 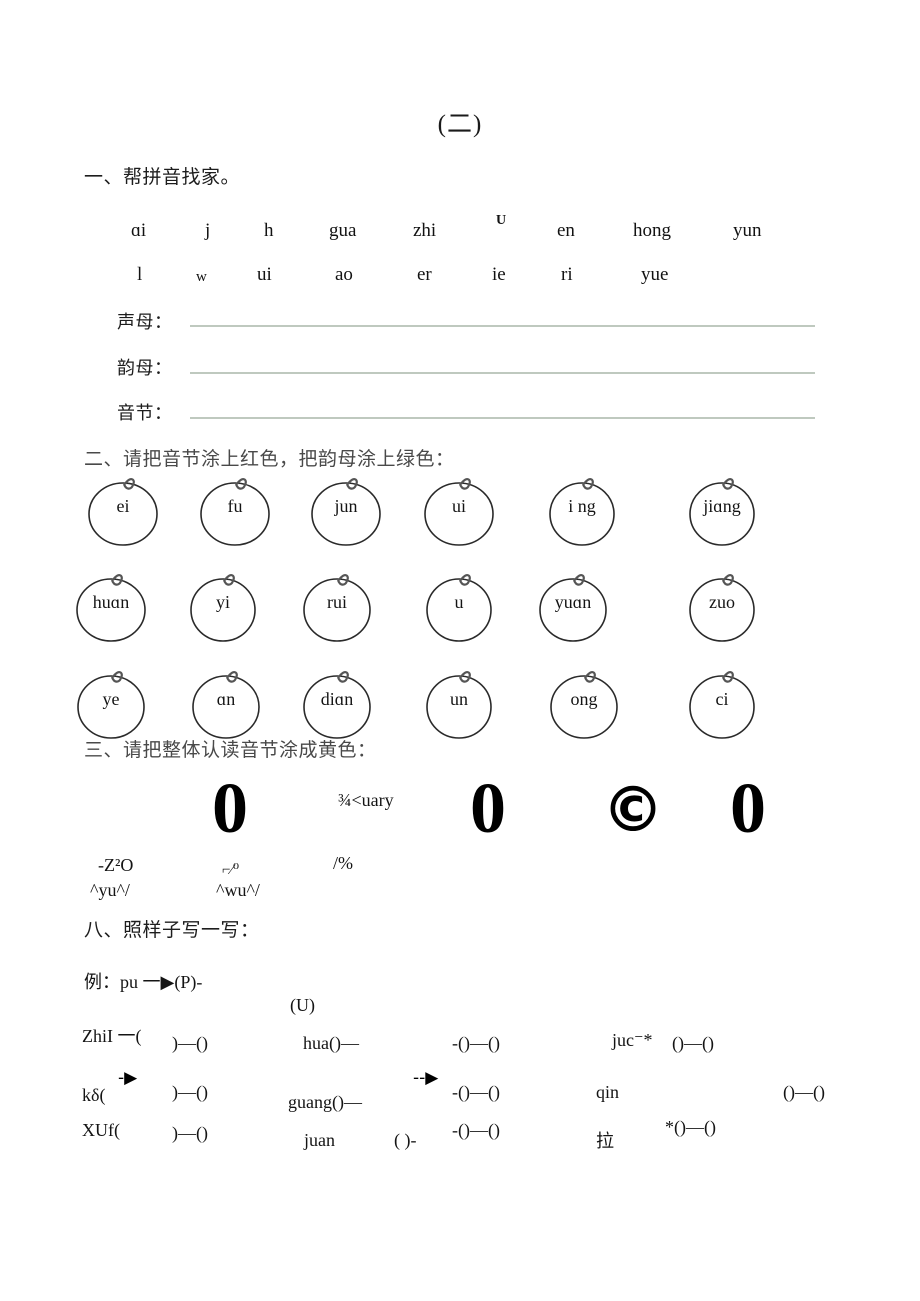 I want to click on ocr-fragment: ⌐⁄⁰, so click(x=230, y=870).